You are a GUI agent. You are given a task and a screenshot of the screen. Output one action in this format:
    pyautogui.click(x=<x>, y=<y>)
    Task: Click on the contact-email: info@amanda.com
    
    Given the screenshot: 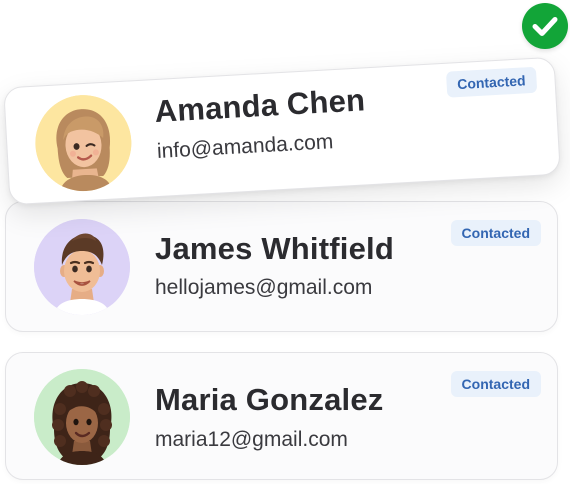 What is the action you would take?
    pyautogui.click(x=245, y=146)
    